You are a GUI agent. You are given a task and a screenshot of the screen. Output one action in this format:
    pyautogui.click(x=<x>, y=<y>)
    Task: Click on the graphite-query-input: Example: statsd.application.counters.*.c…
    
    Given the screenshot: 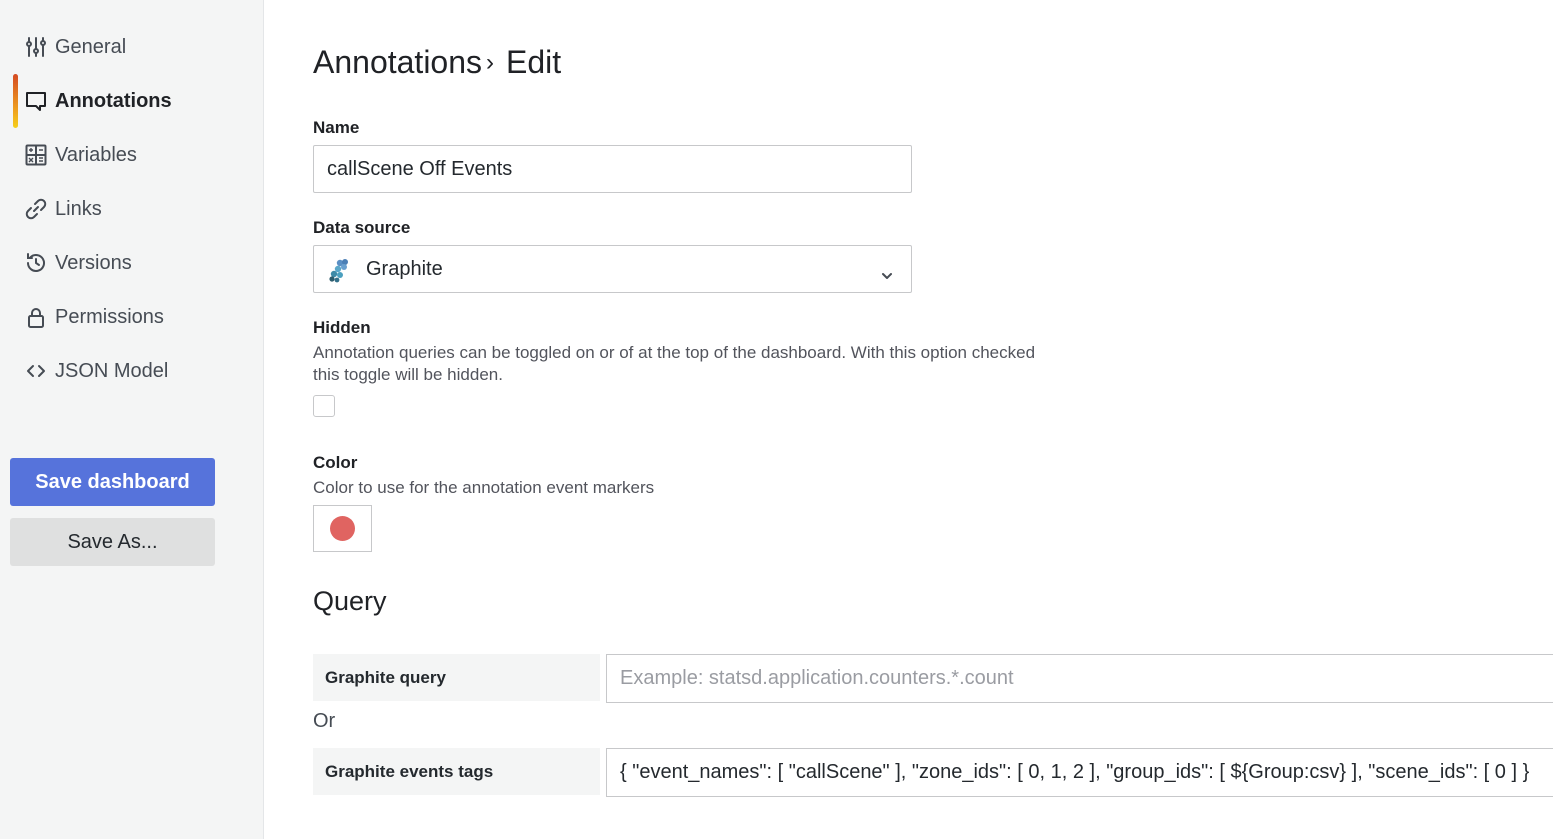 What is the action you would take?
    pyautogui.click(x=1079, y=678)
    